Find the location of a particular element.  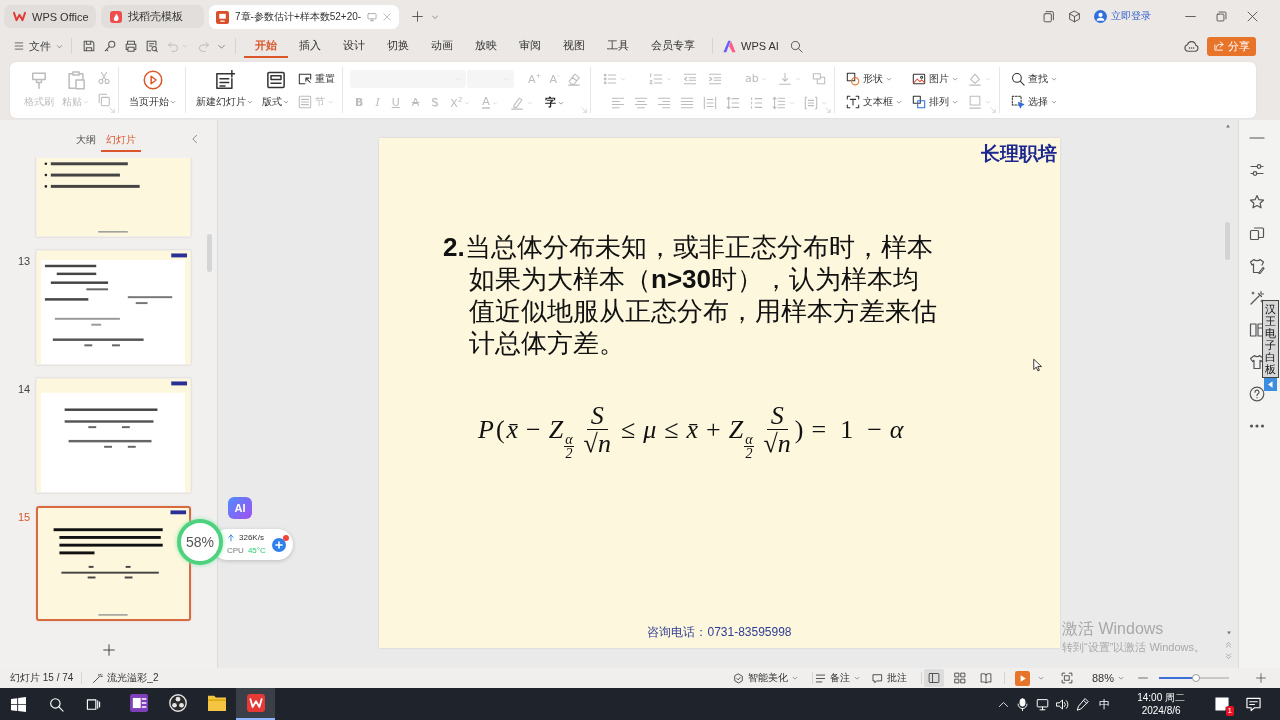

beautify-button: 智能美化 is located at coordinates (765, 678).